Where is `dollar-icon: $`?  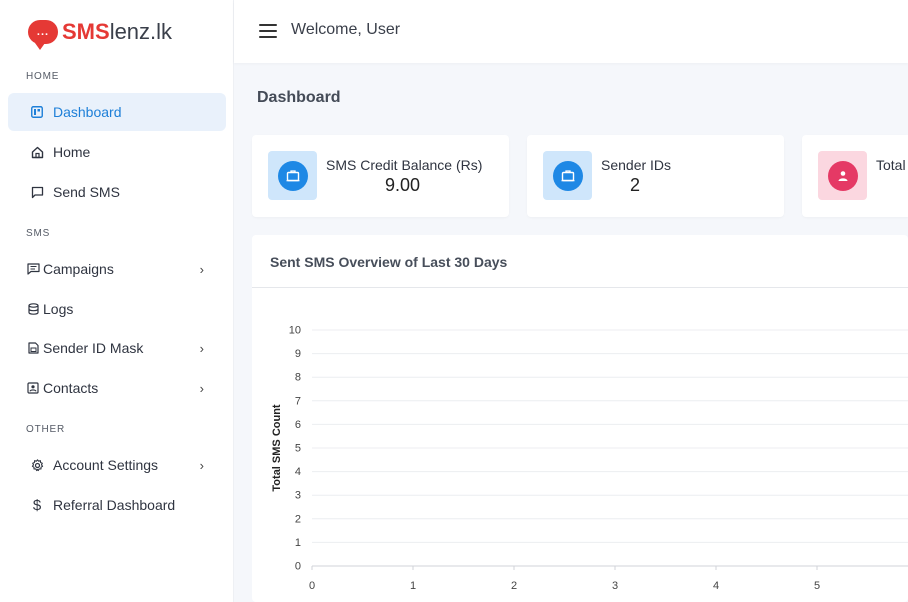
dollar-icon: $ is located at coordinates (37, 505).